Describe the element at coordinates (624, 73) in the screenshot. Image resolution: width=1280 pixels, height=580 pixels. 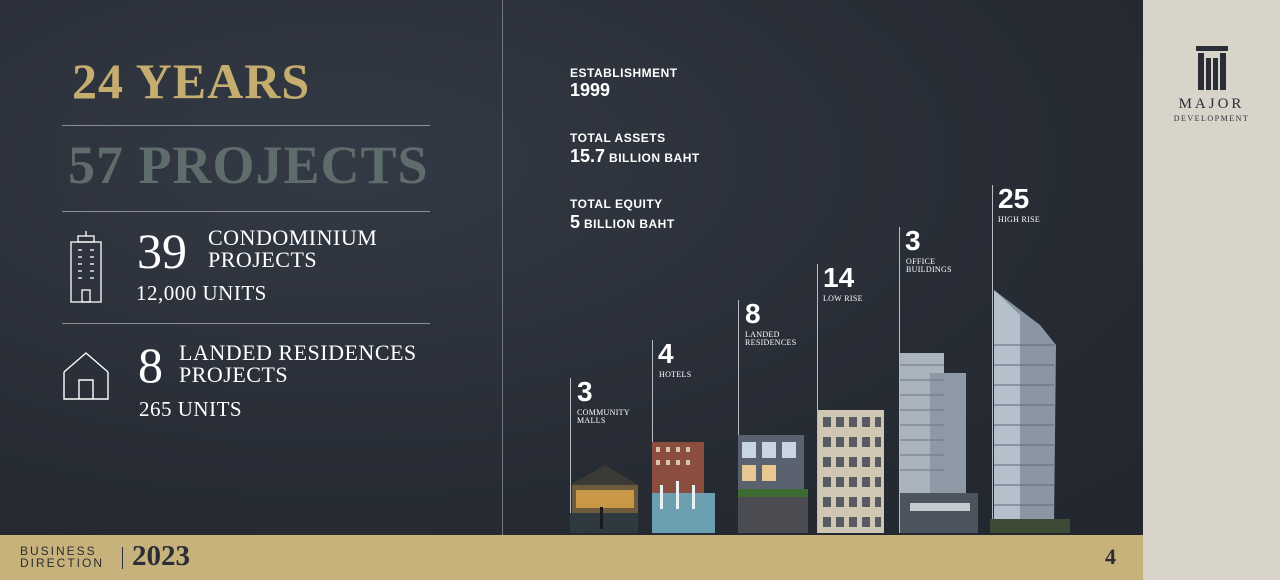
I see `establishment-label: ESTABLISHMENT` at that location.